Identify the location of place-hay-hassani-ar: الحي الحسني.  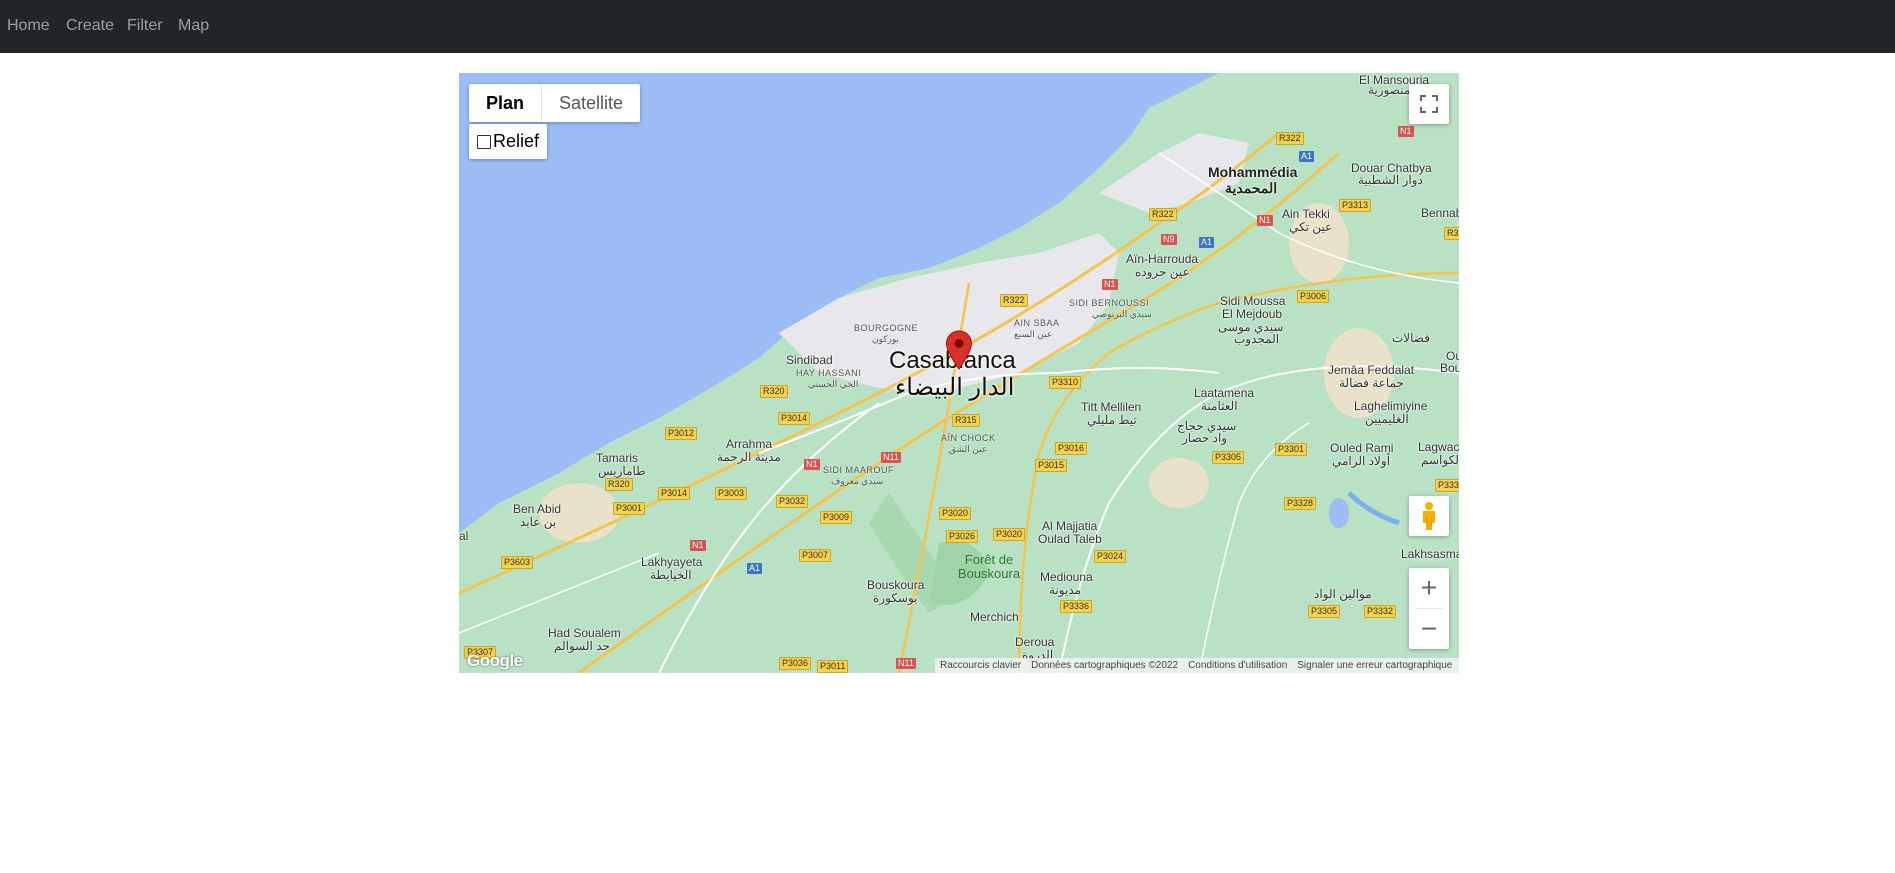
(833, 384).